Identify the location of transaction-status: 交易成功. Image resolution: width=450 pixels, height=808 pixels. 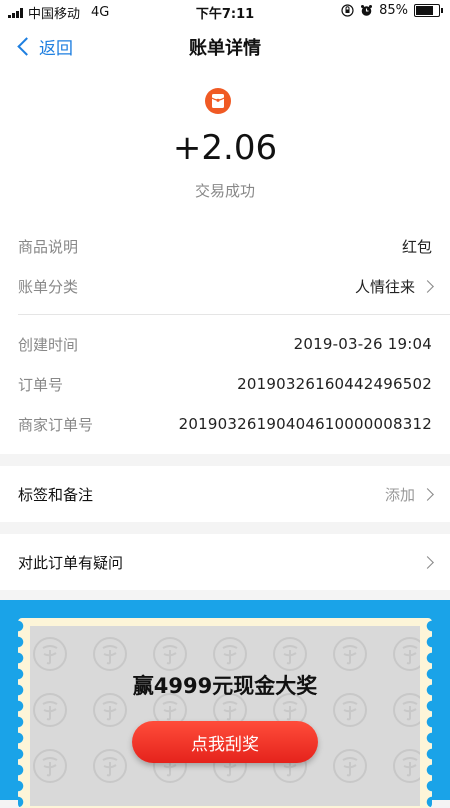
(224, 191).